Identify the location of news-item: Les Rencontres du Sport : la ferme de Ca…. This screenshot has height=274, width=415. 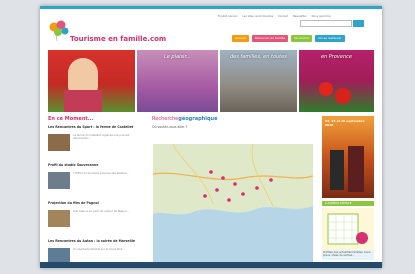
(98, 143).